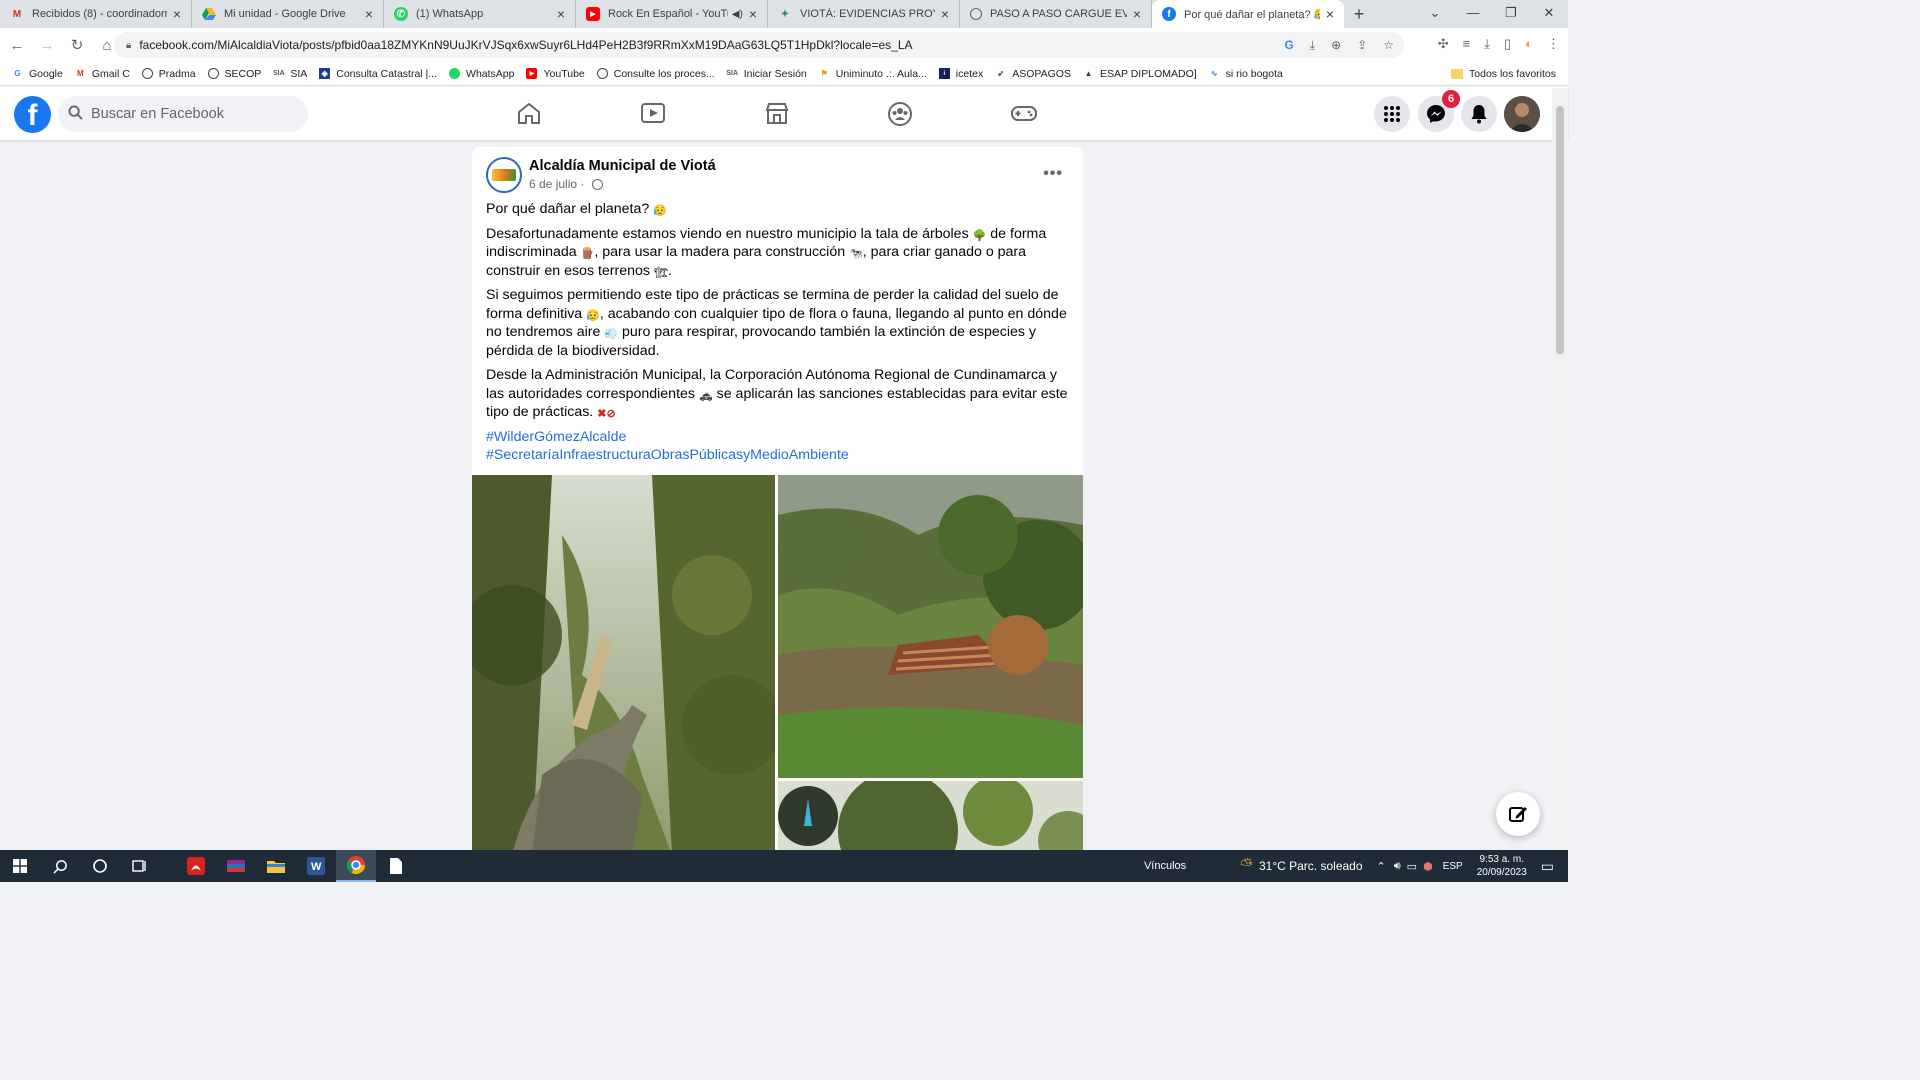 The image size is (1920, 1080). Describe the element at coordinates (1288, 45) in the screenshot. I see `google-lens-icon: G` at that location.